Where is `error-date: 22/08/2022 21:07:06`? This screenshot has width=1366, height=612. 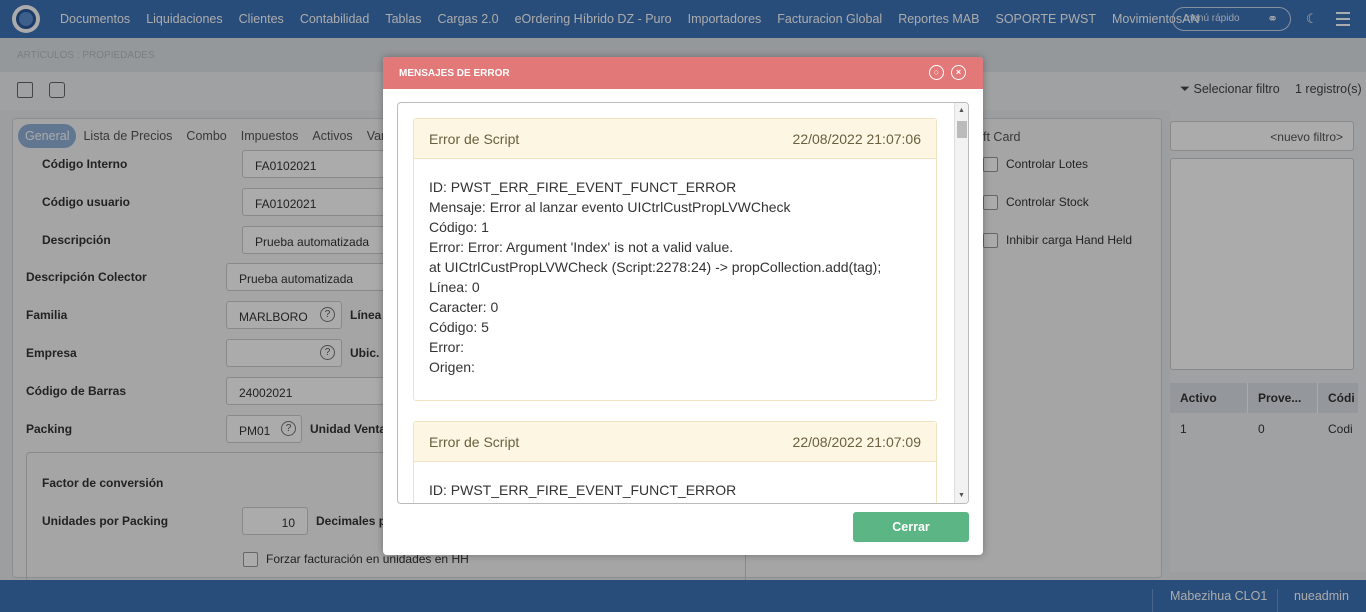
error-date: 22/08/2022 21:07:06 is located at coordinates (856, 139).